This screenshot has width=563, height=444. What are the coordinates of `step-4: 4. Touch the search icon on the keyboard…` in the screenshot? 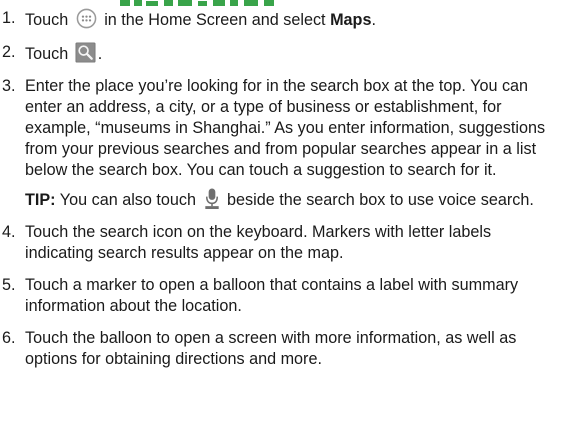 It's located at (281, 243).